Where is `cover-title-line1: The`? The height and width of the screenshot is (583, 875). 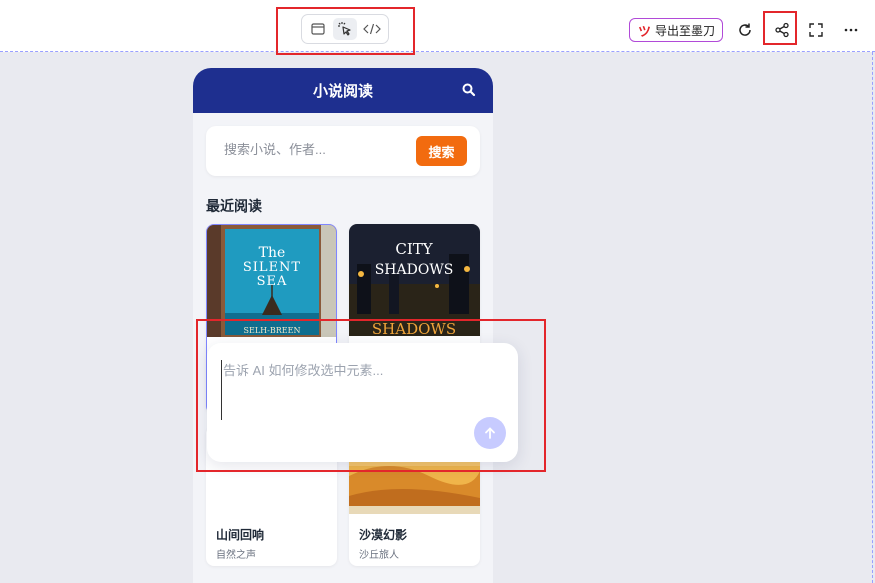 cover-title-line1: The is located at coordinates (272, 253).